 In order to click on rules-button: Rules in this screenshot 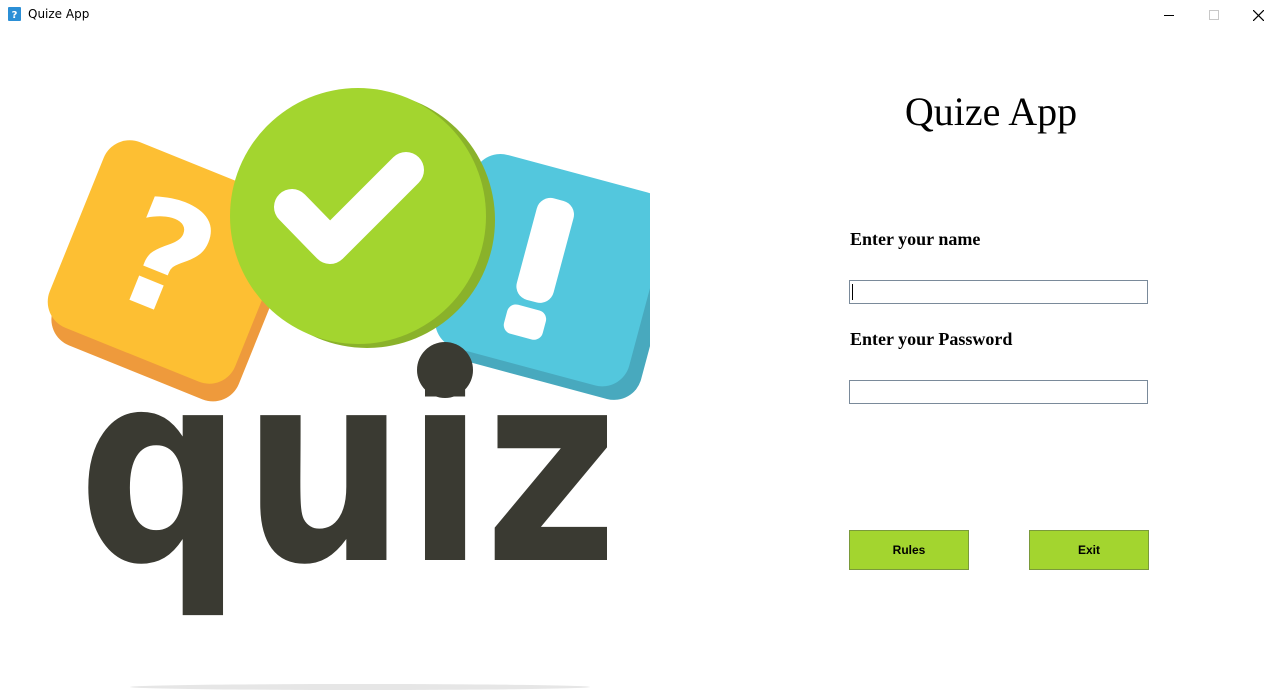, I will do `click(909, 550)`.